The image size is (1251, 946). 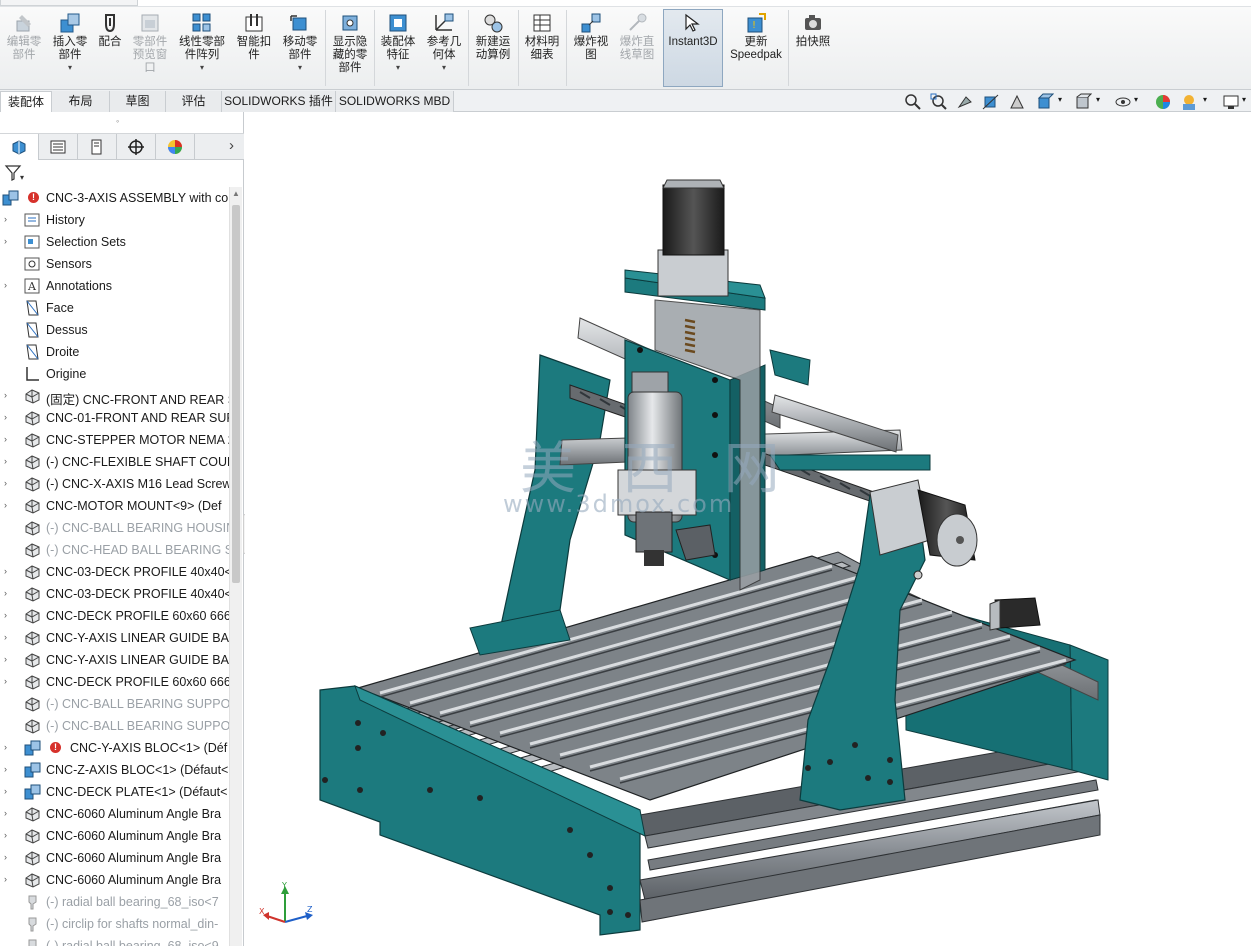 What do you see at coordinates (1083, 102) in the screenshot?
I see `display-style-icon` at bounding box center [1083, 102].